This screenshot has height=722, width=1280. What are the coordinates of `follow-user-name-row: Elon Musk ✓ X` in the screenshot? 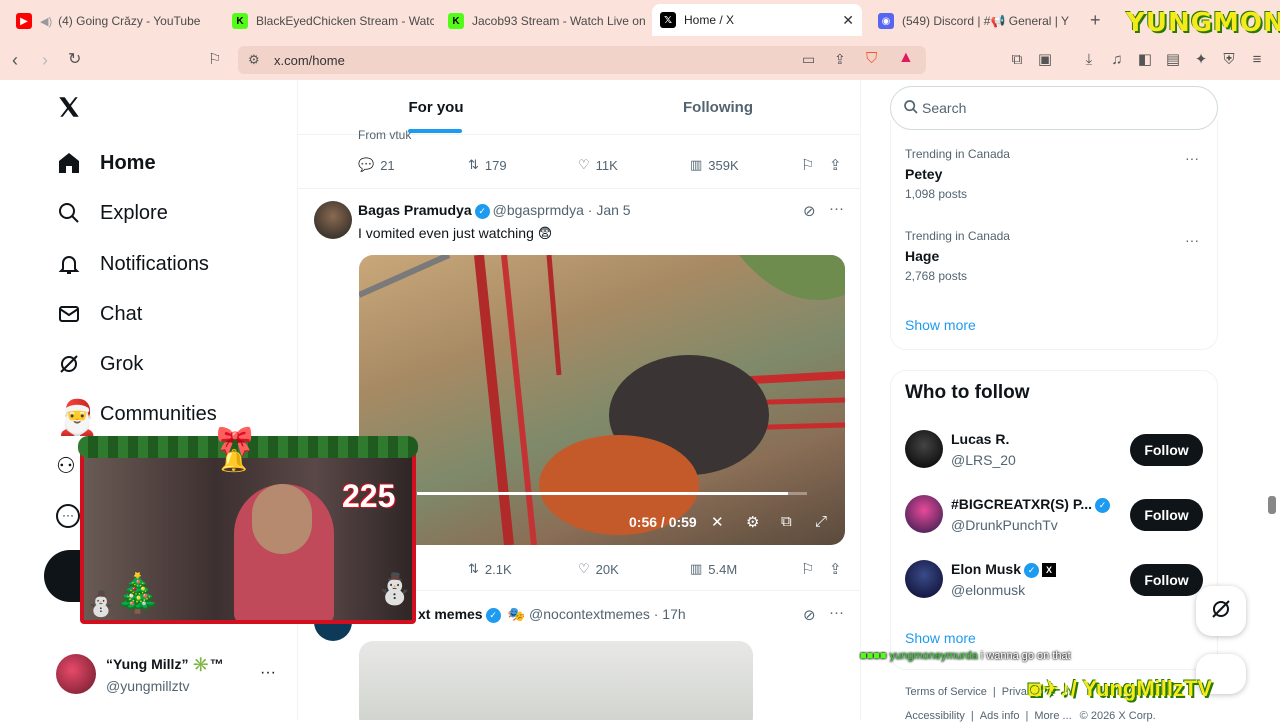 It's located at (1004, 569).